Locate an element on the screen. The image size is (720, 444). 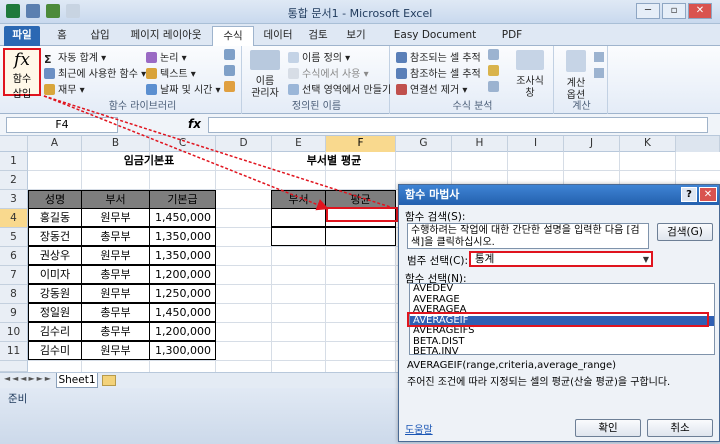
create-from-selection-button: 선택 영역에서 만들기 is located at coordinates (339, 88).